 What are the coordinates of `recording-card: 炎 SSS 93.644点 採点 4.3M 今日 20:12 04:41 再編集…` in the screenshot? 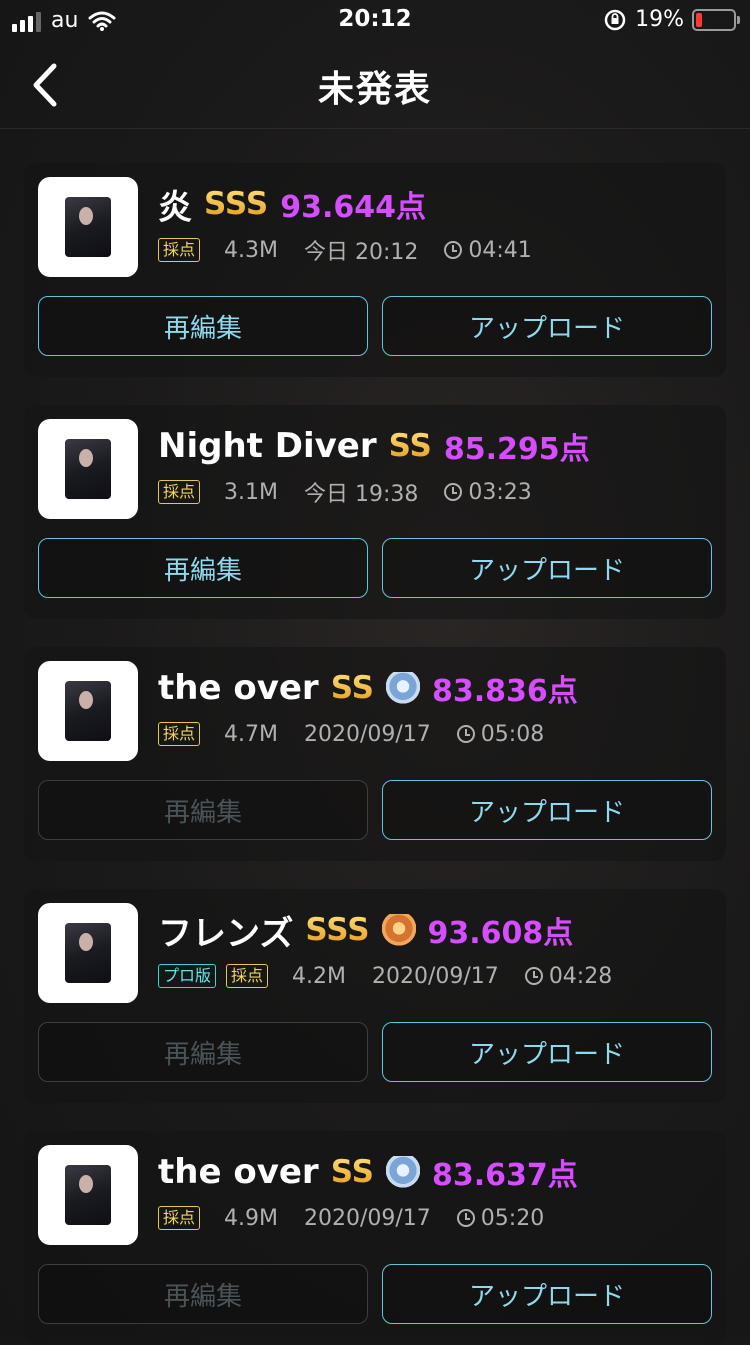 It's located at (375, 270).